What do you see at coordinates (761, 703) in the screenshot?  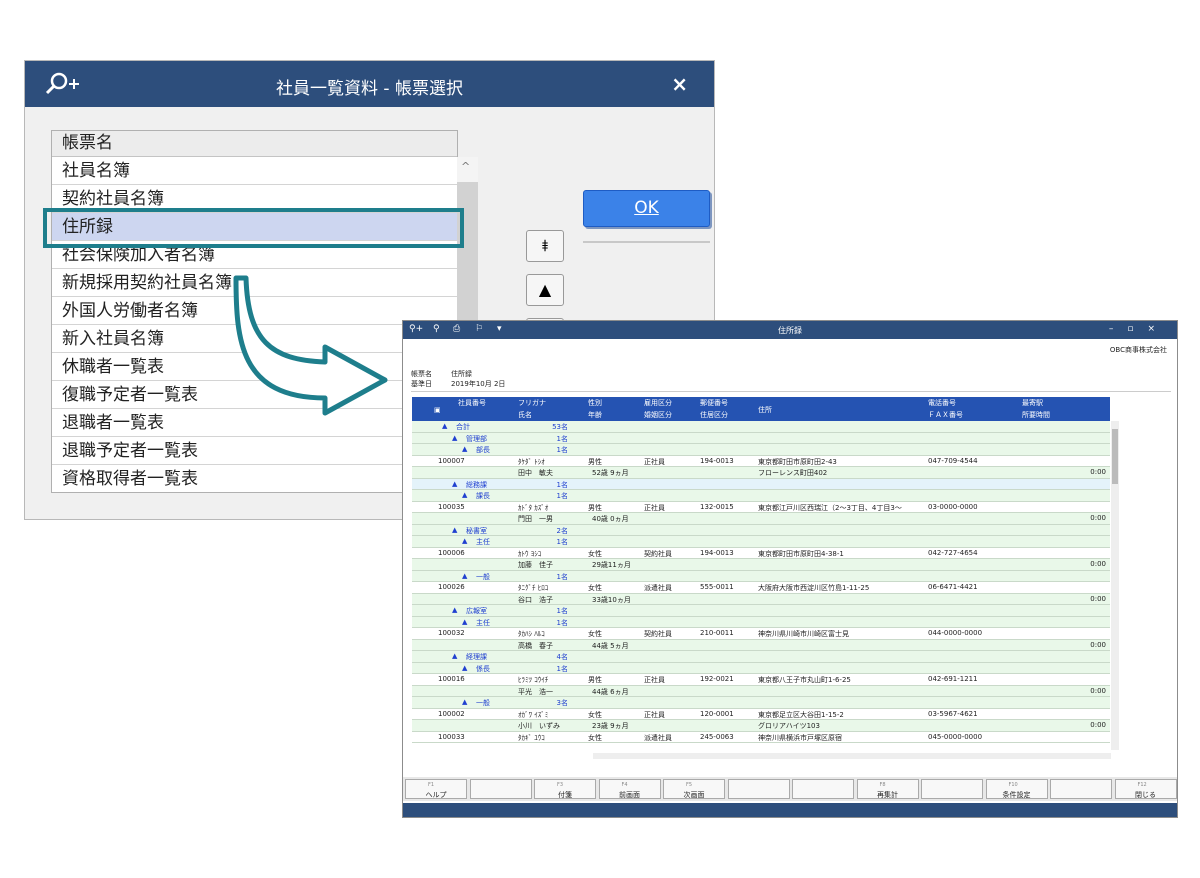 I see `table-row: ▲ 一般 3名` at bounding box center [761, 703].